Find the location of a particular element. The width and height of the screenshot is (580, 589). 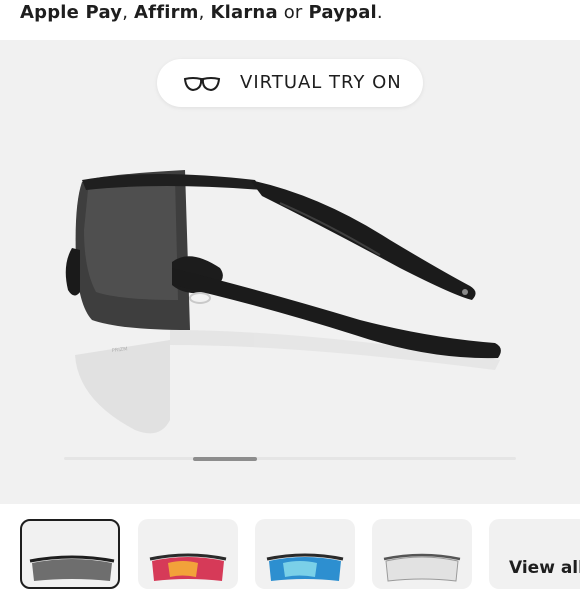

thumbnail-clear-photochromic is located at coordinates (422, 554).